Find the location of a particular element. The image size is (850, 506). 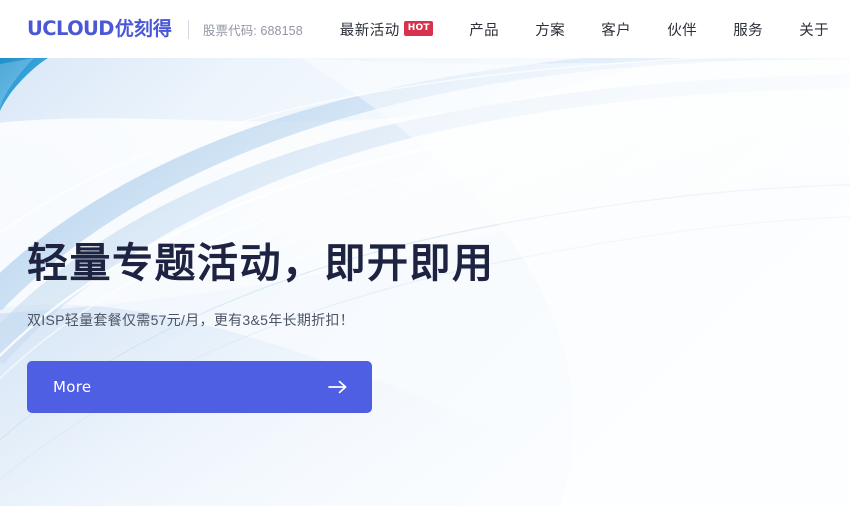

hot-badge: HOT is located at coordinates (418, 28).